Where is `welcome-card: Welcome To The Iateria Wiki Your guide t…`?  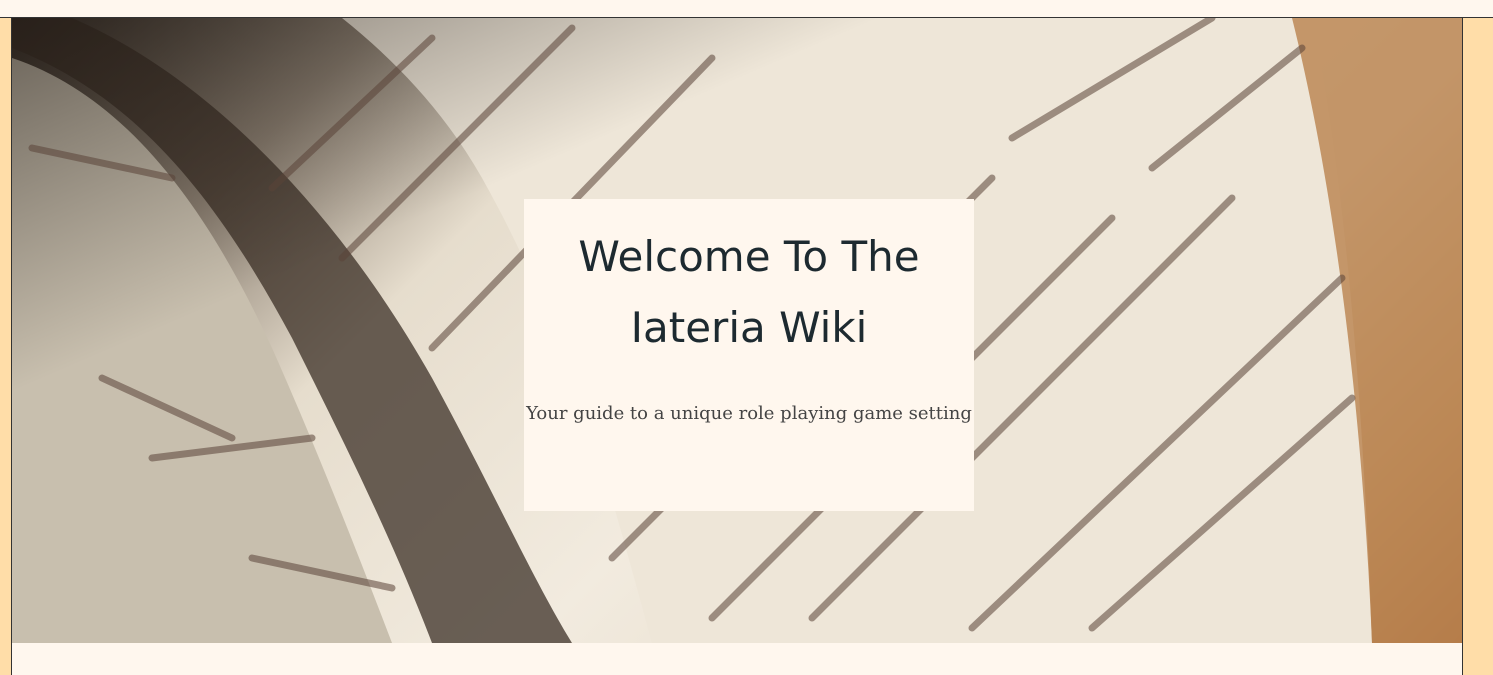 welcome-card: Welcome To The Iateria Wiki Your guide t… is located at coordinates (749, 355).